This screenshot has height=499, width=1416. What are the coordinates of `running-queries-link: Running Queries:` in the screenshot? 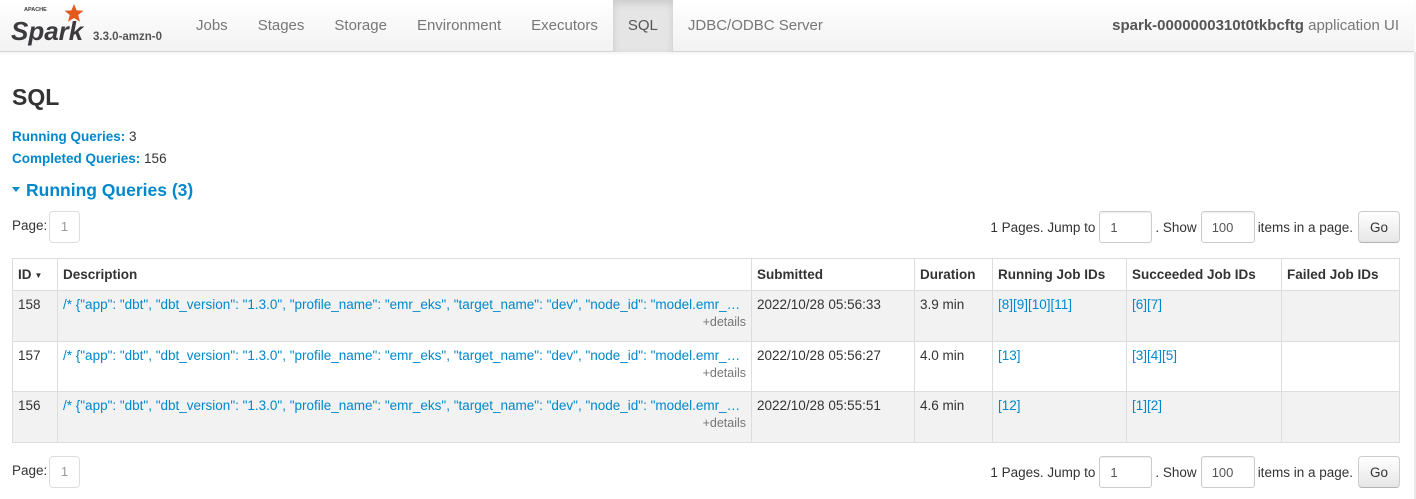 It's located at (68, 136).